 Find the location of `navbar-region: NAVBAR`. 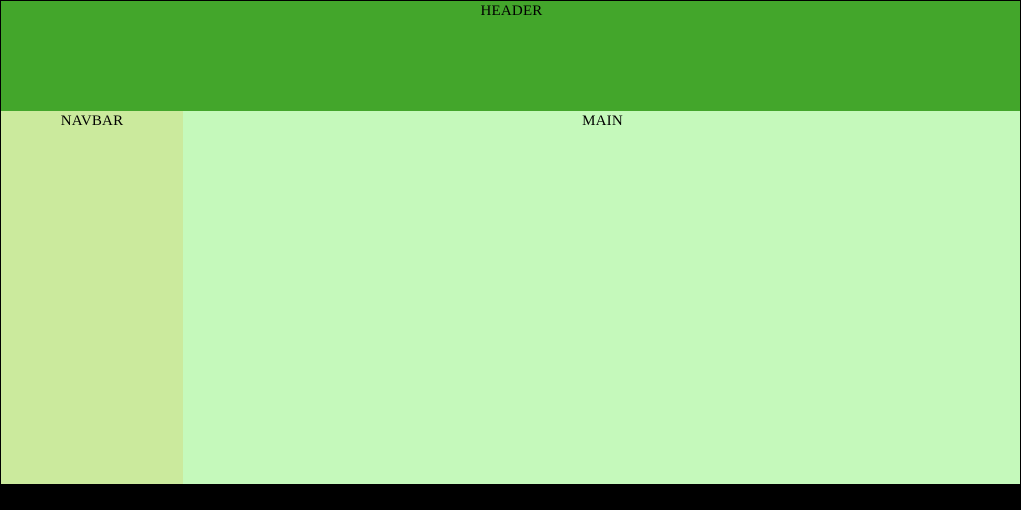

navbar-region: NAVBAR is located at coordinates (92, 297).